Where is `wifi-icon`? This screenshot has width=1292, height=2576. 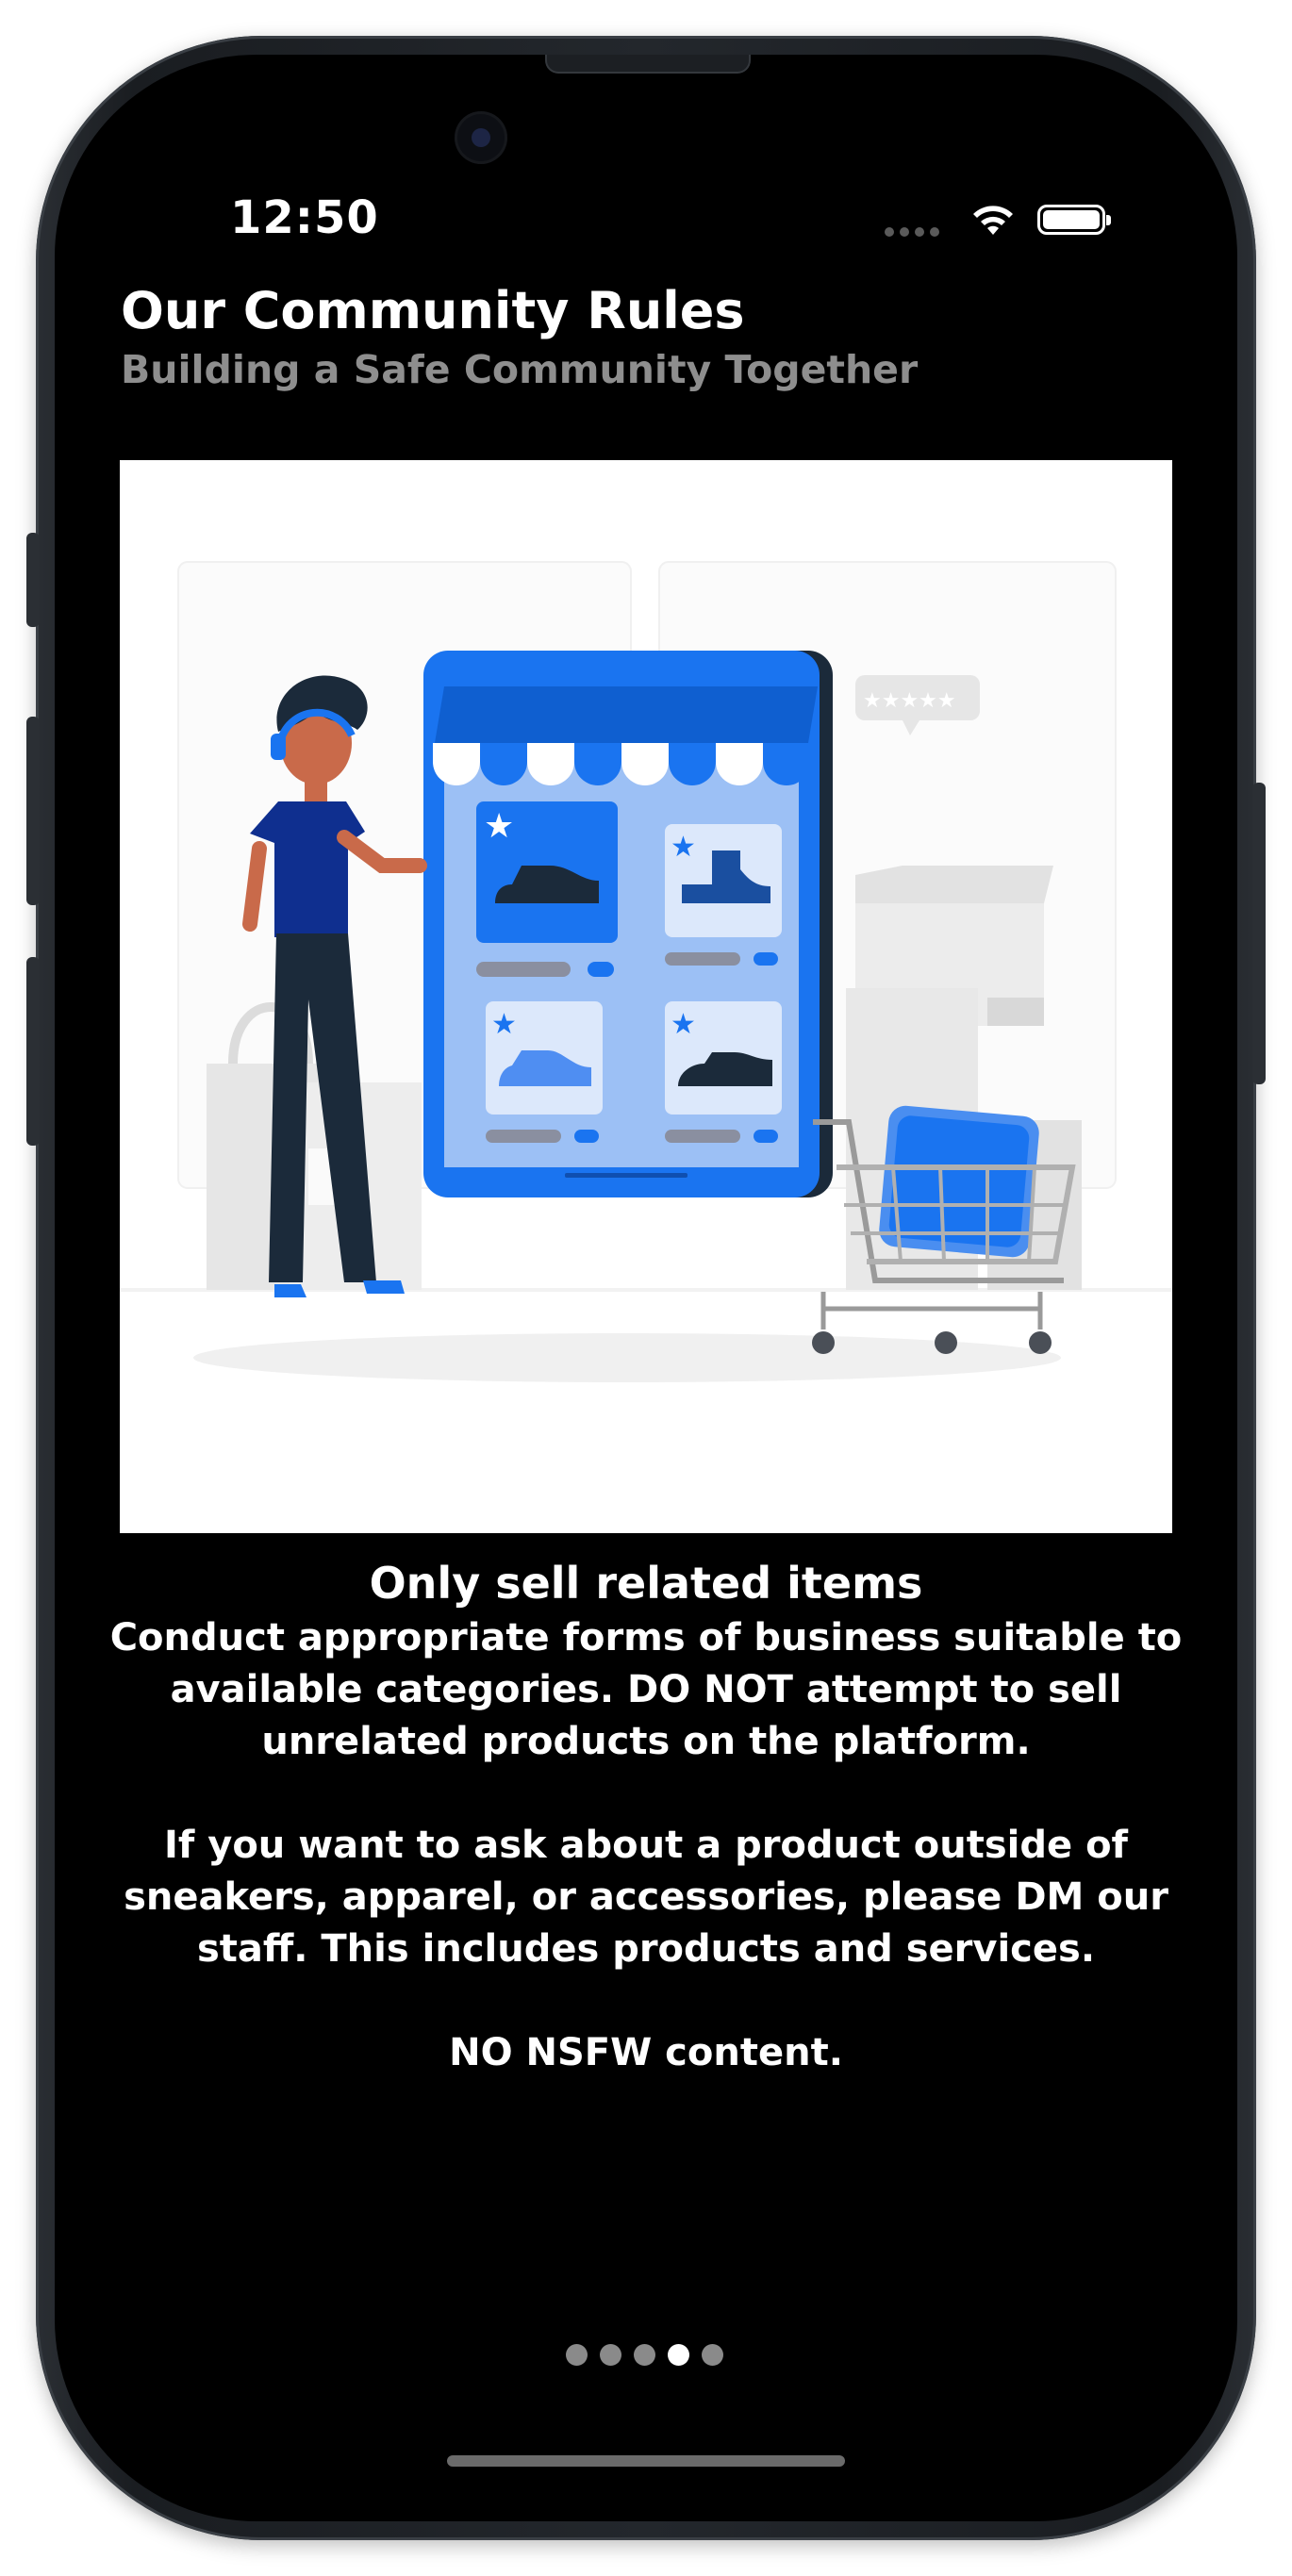
wifi-icon is located at coordinates (993, 220).